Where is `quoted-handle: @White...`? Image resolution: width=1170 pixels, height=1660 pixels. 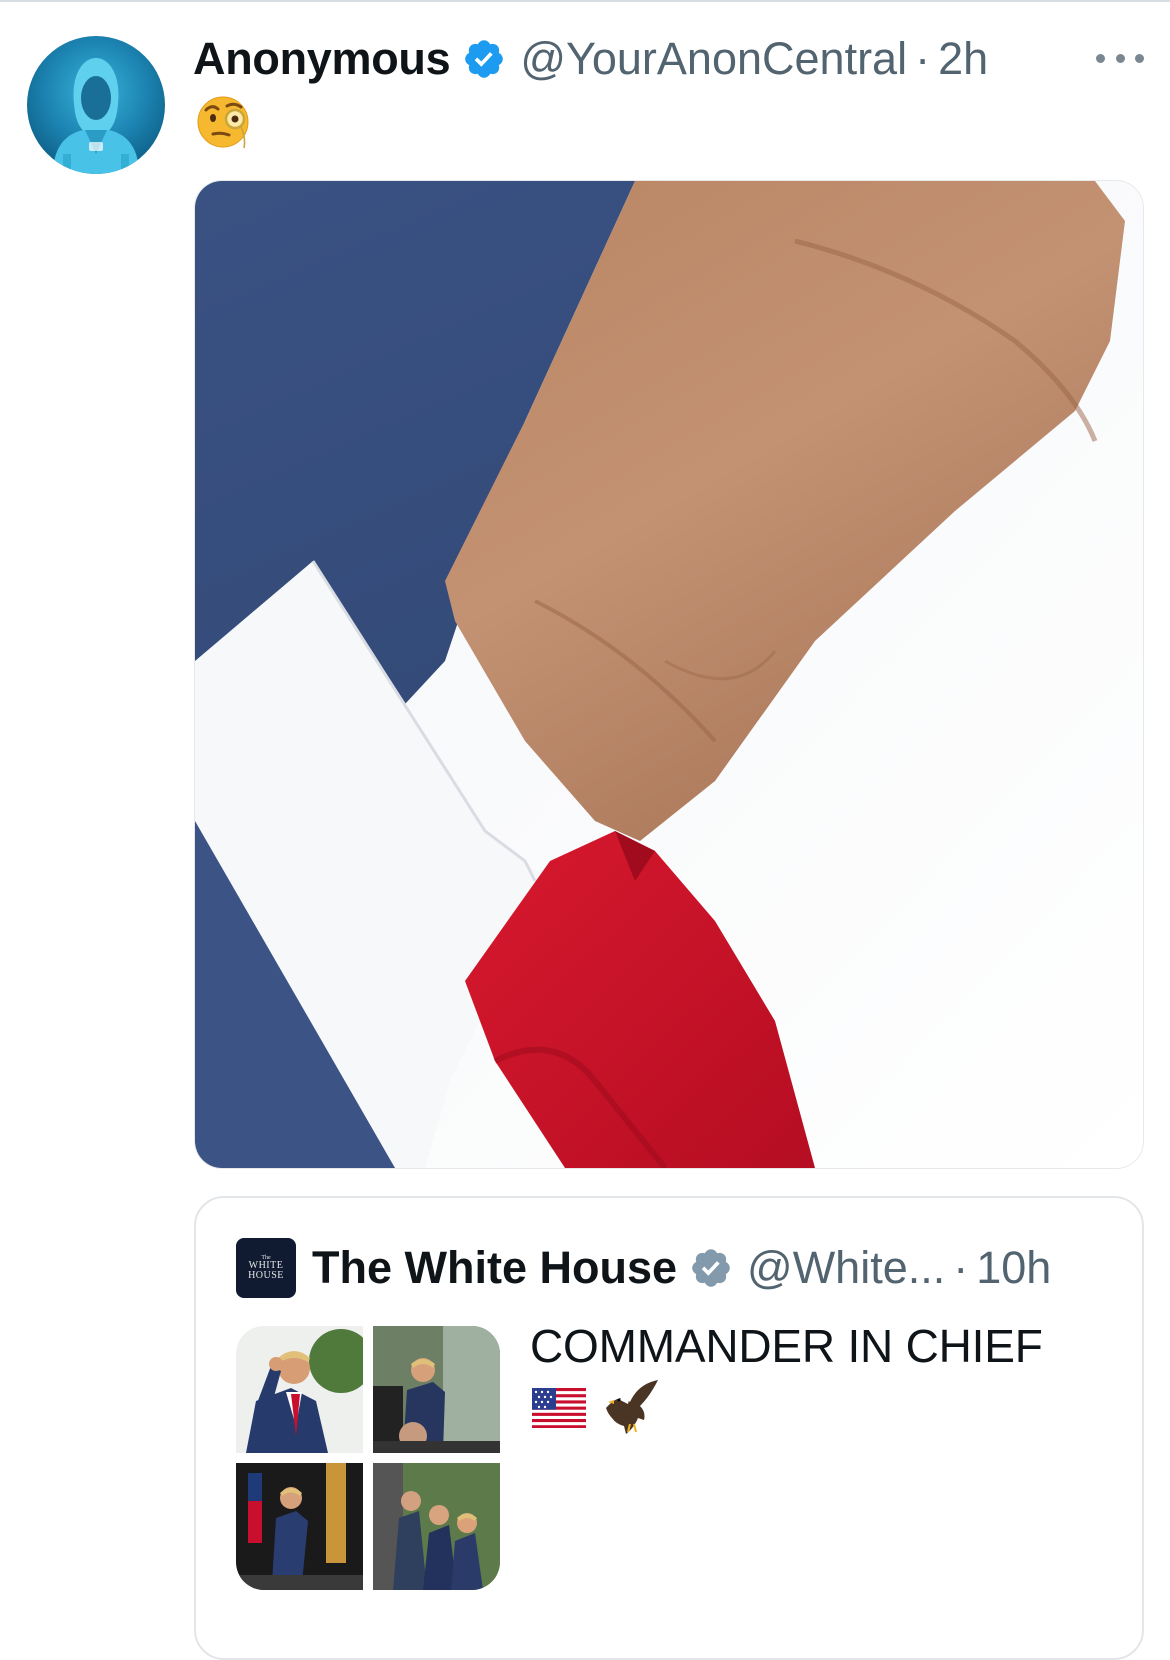 quoted-handle: @White... is located at coordinates (846, 1268).